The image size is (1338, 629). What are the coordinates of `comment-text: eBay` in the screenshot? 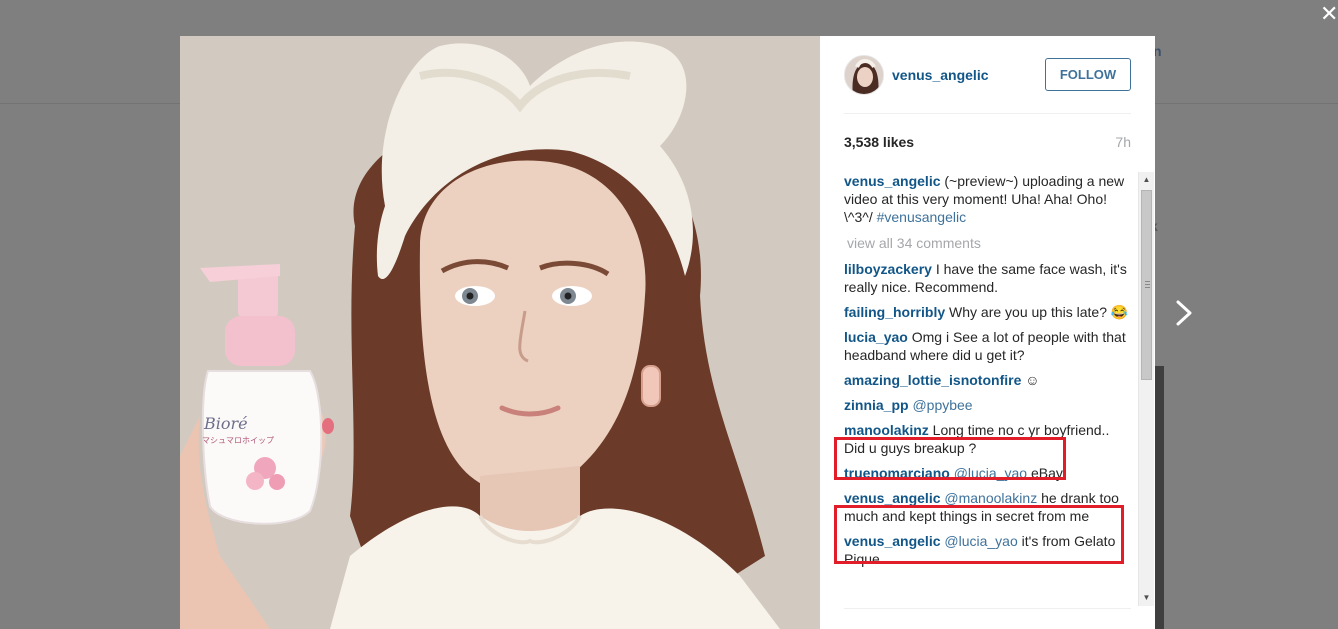 It's located at (1045, 473).